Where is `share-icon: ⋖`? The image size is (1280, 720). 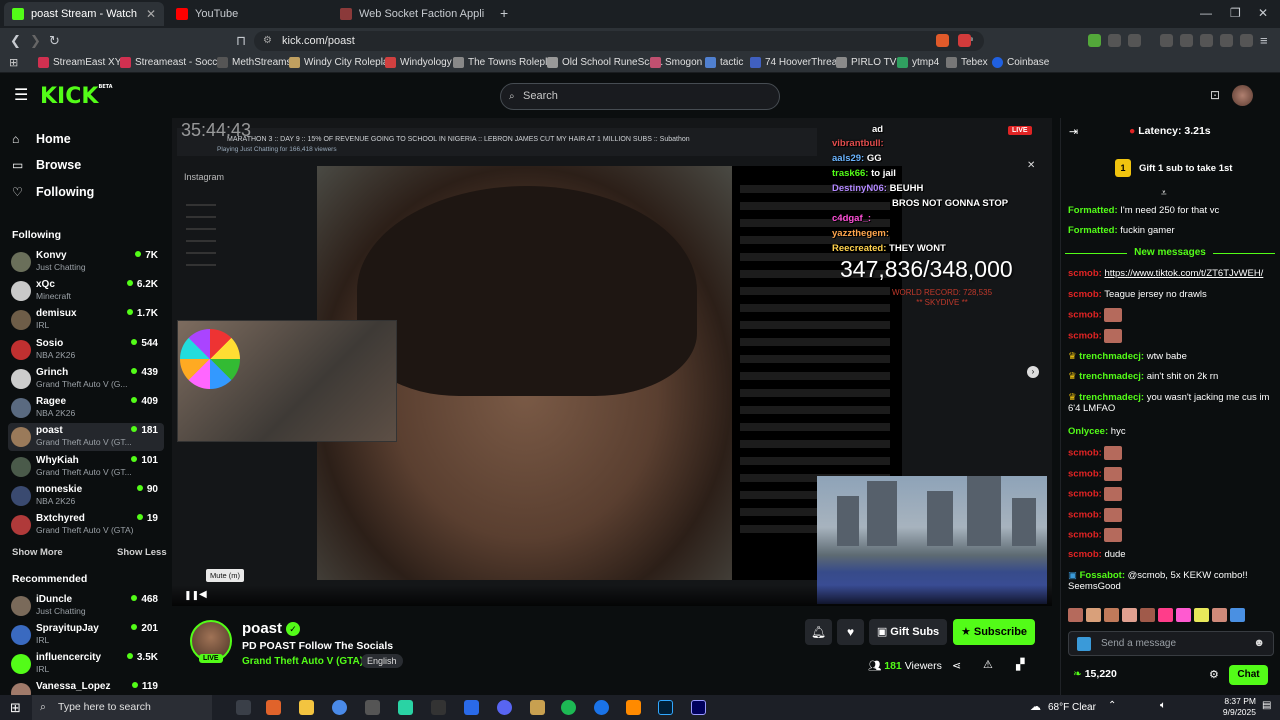 share-icon: ⋖ is located at coordinates (956, 665).